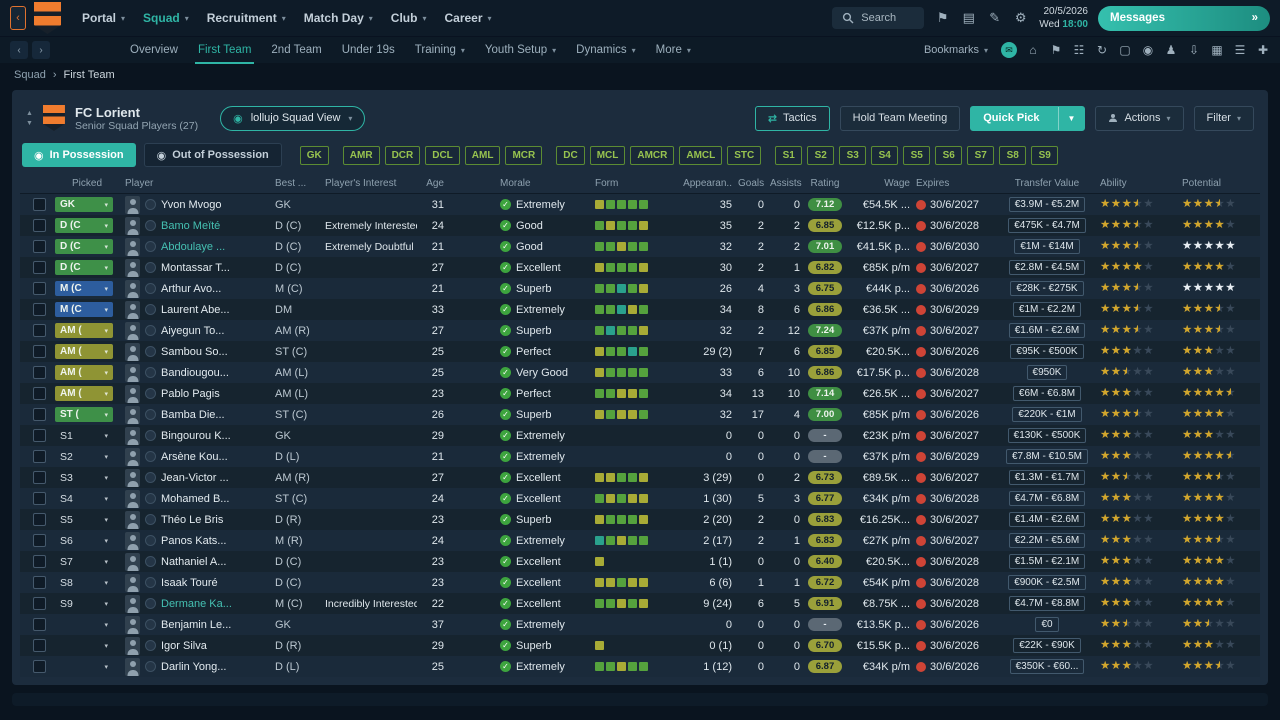 The height and width of the screenshot is (720, 1280). What do you see at coordinates (1071, 118) in the screenshot?
I see `chevron-down-icon: ▼` at bounding box center [1071, 118].